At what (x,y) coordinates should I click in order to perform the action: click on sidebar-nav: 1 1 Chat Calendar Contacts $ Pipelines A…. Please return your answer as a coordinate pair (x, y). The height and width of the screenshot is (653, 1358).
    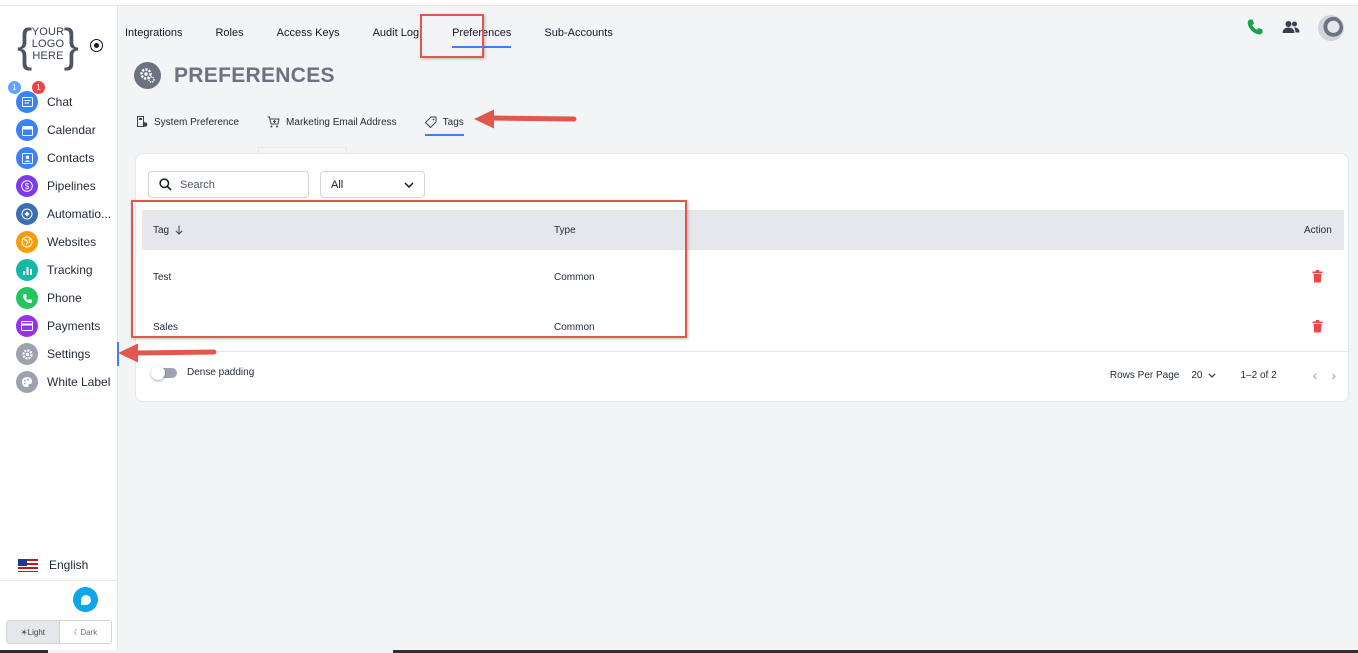
    Looking at the image, I should click on (59, 238).